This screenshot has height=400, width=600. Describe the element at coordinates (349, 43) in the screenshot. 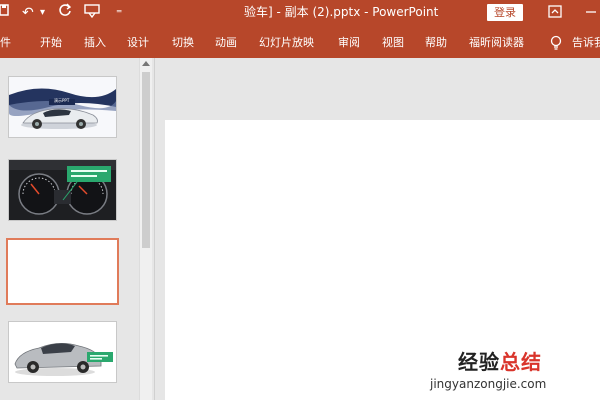

I see `tab-review: 审阅` at that location.